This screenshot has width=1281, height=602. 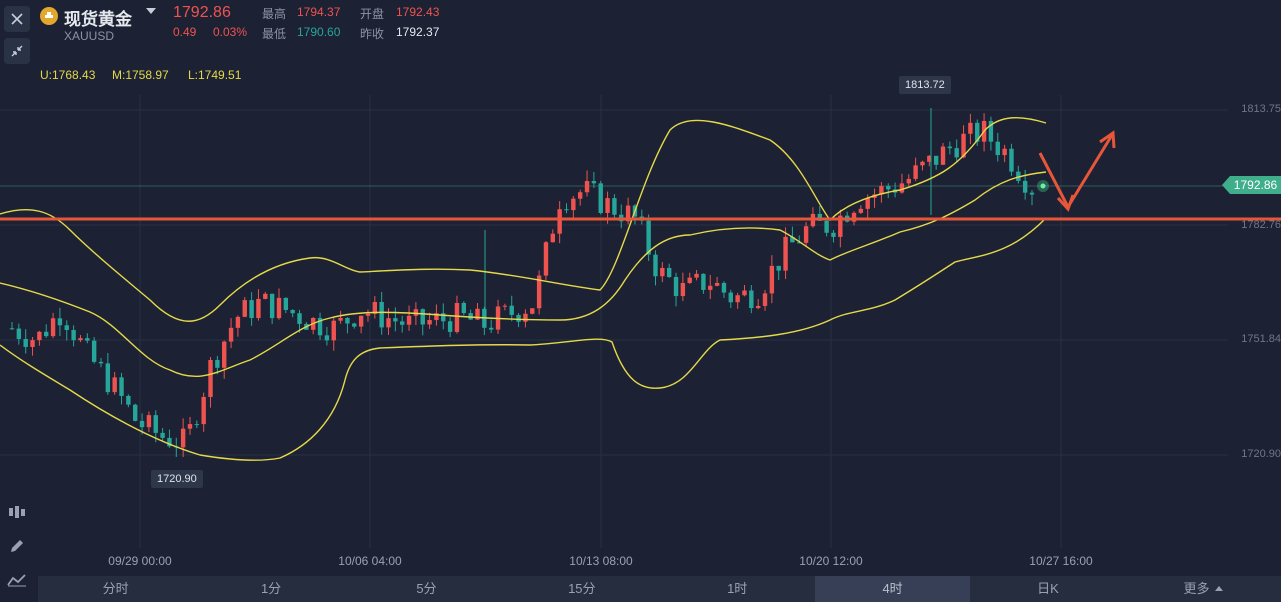 I want to click on y-tick-label: 1813.75, so click(x=1261, y=109).